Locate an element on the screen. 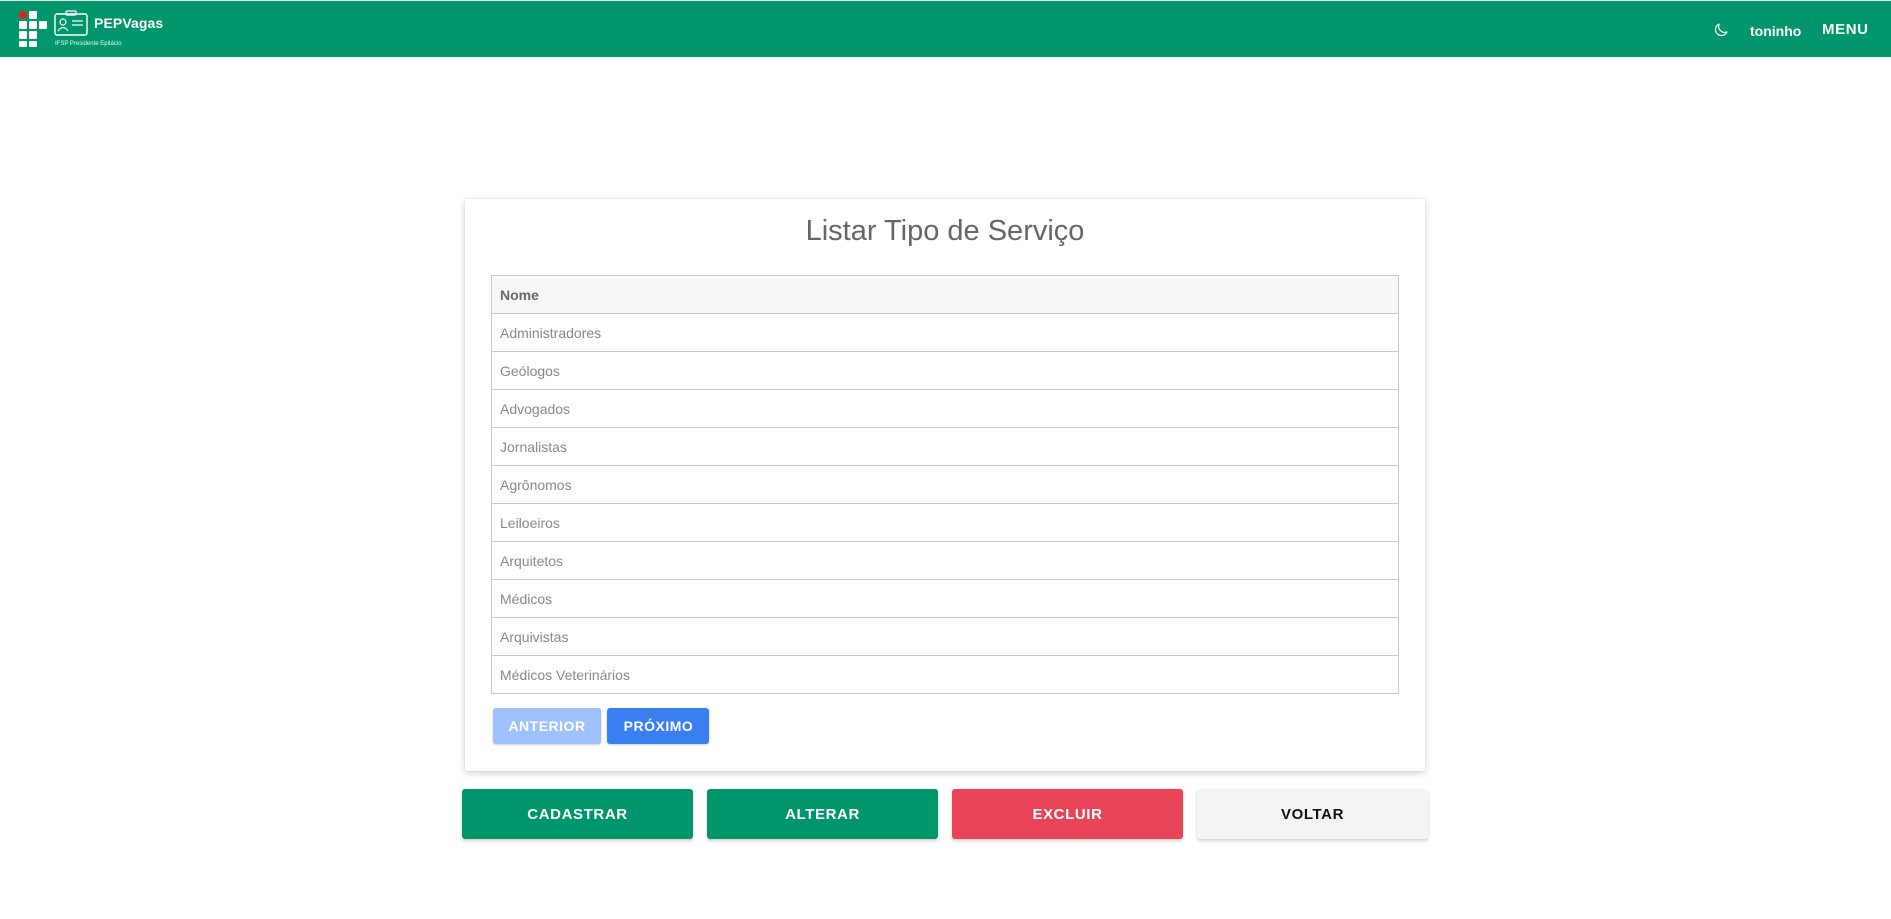  table-row: Médicos is located at coordinates (945, 598).